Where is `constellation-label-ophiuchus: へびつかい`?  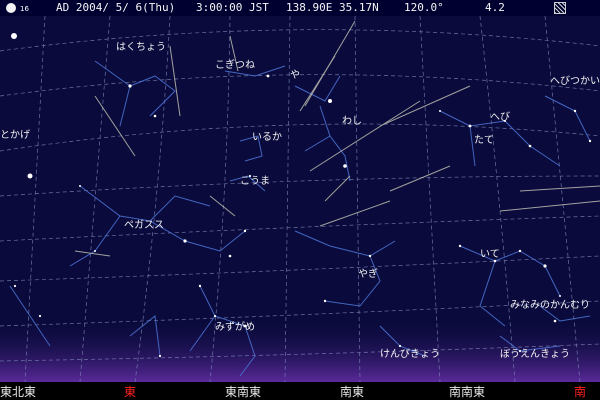 constellation-label-ophiuchus: へびつかい is located at coordinates (575, 81).